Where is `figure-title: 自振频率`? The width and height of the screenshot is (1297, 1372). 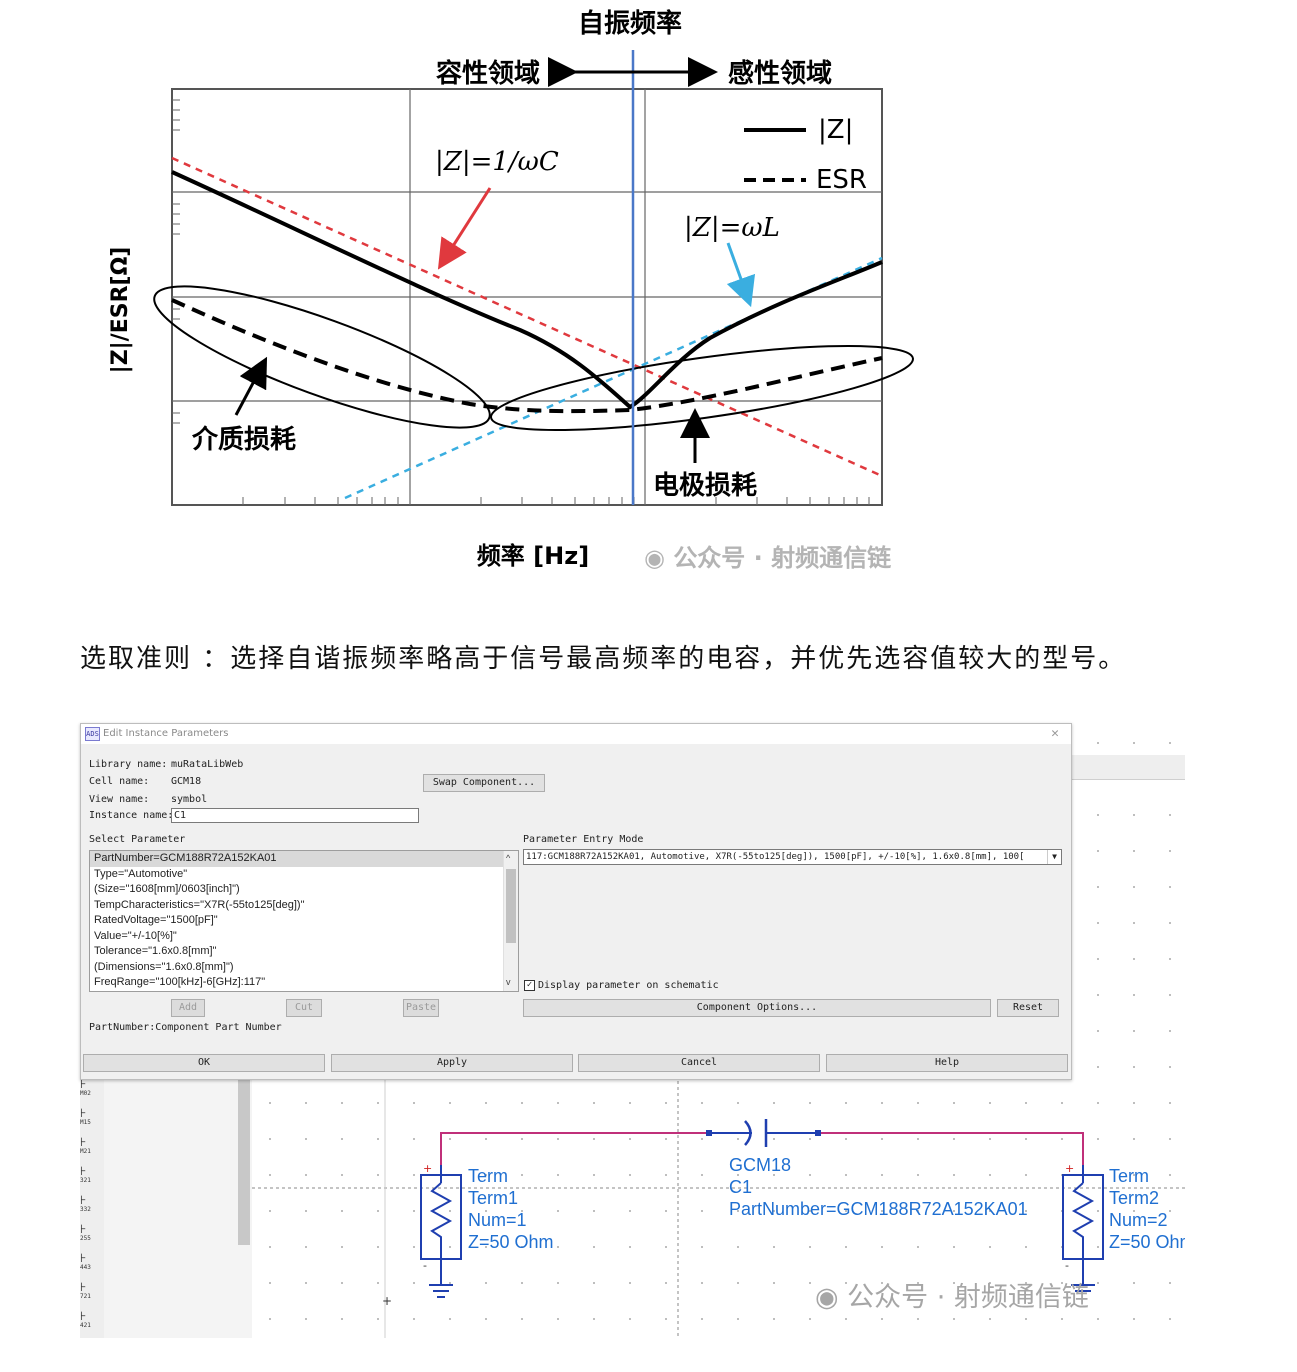 figure-title: 自振频率 is located at coordinates (630, 23).